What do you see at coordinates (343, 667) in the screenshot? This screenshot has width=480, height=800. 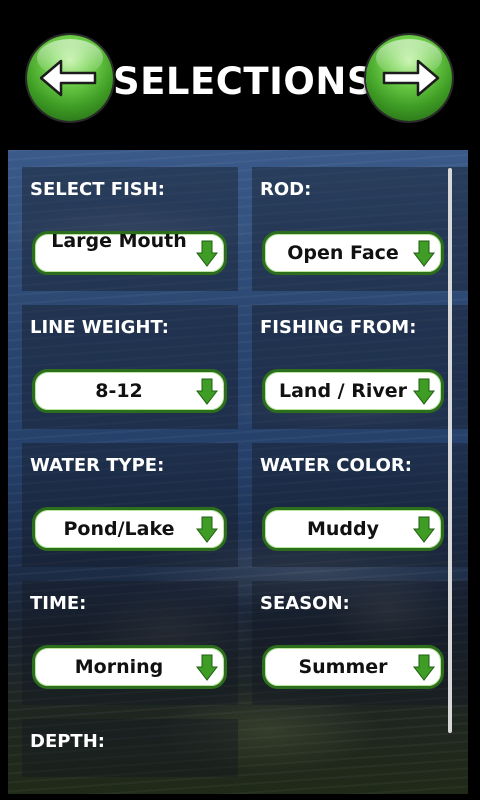 I see `season-value: Summer` at bounding box center [343, 667].